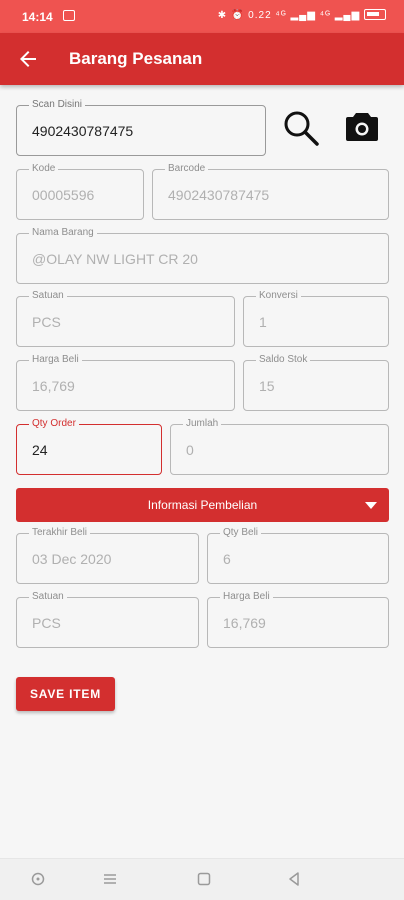 The width and height of the screenshot is (404, 900). I want to click on saldo-stok-field: Saldo Stok 15, so click(316, 382).